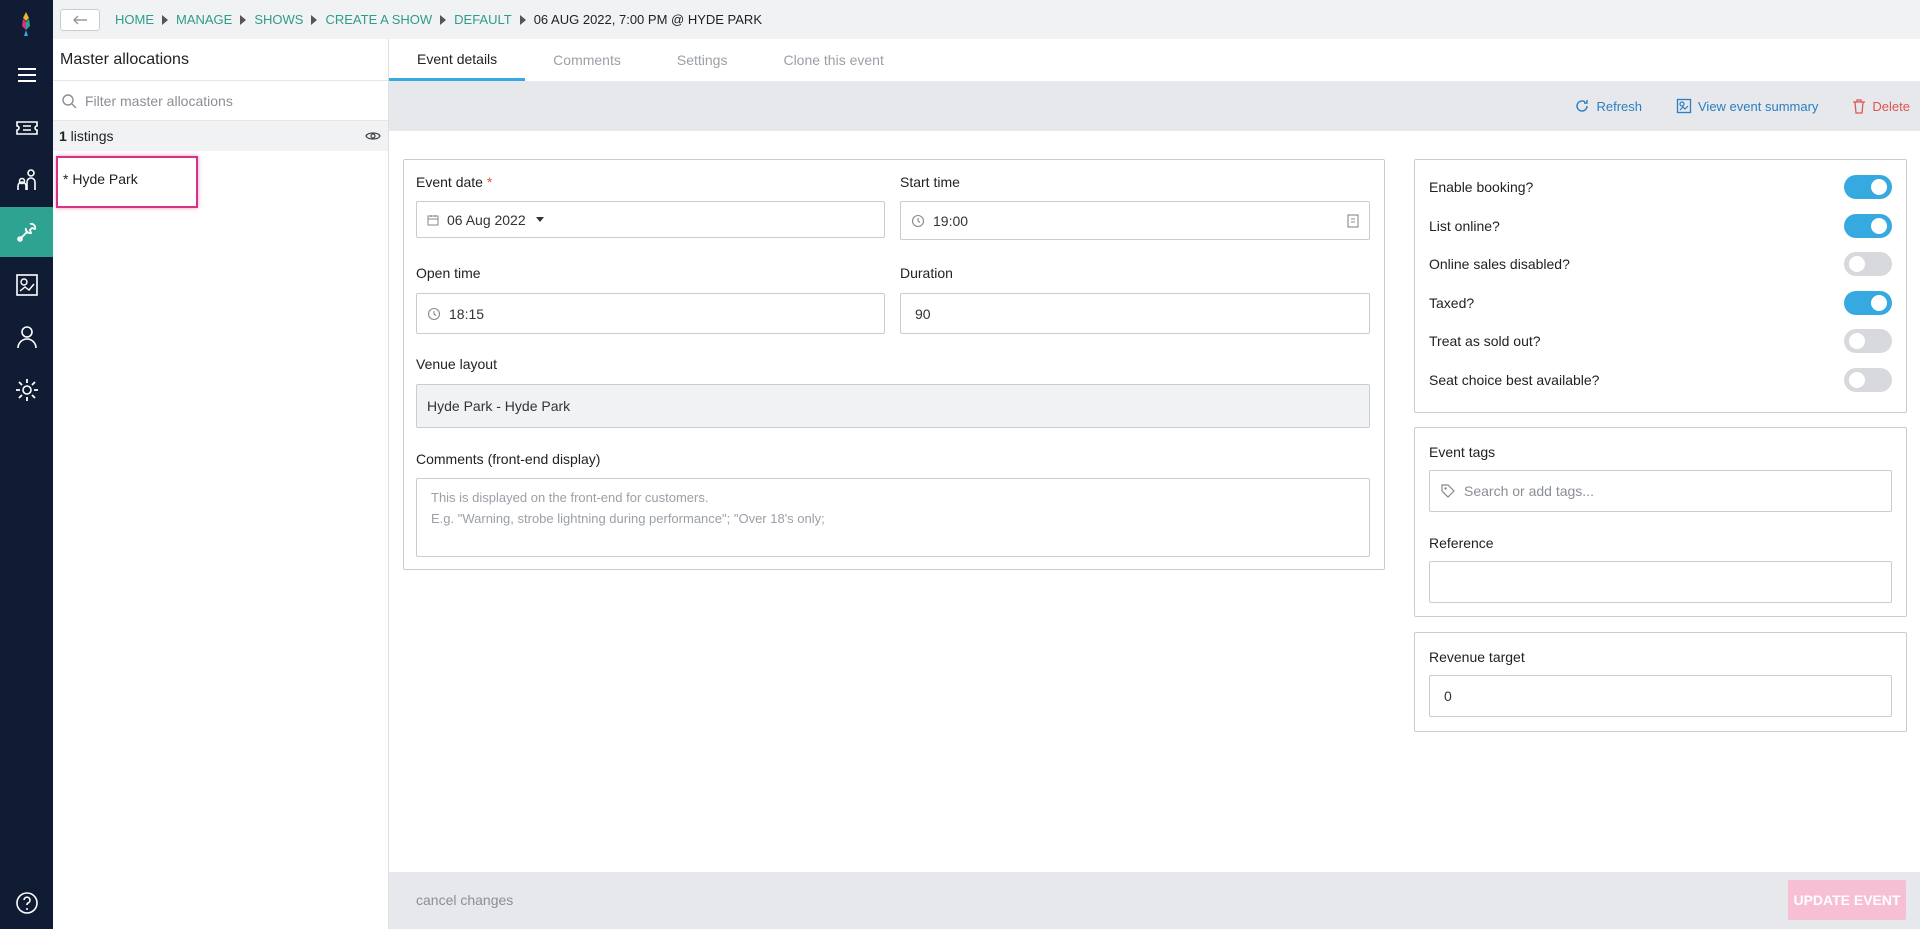  Describe the element at coordinates (1660, 264) in the screenshot. I see `toggle-row-online-sales-disabled: Online sales disabled?` at that location.